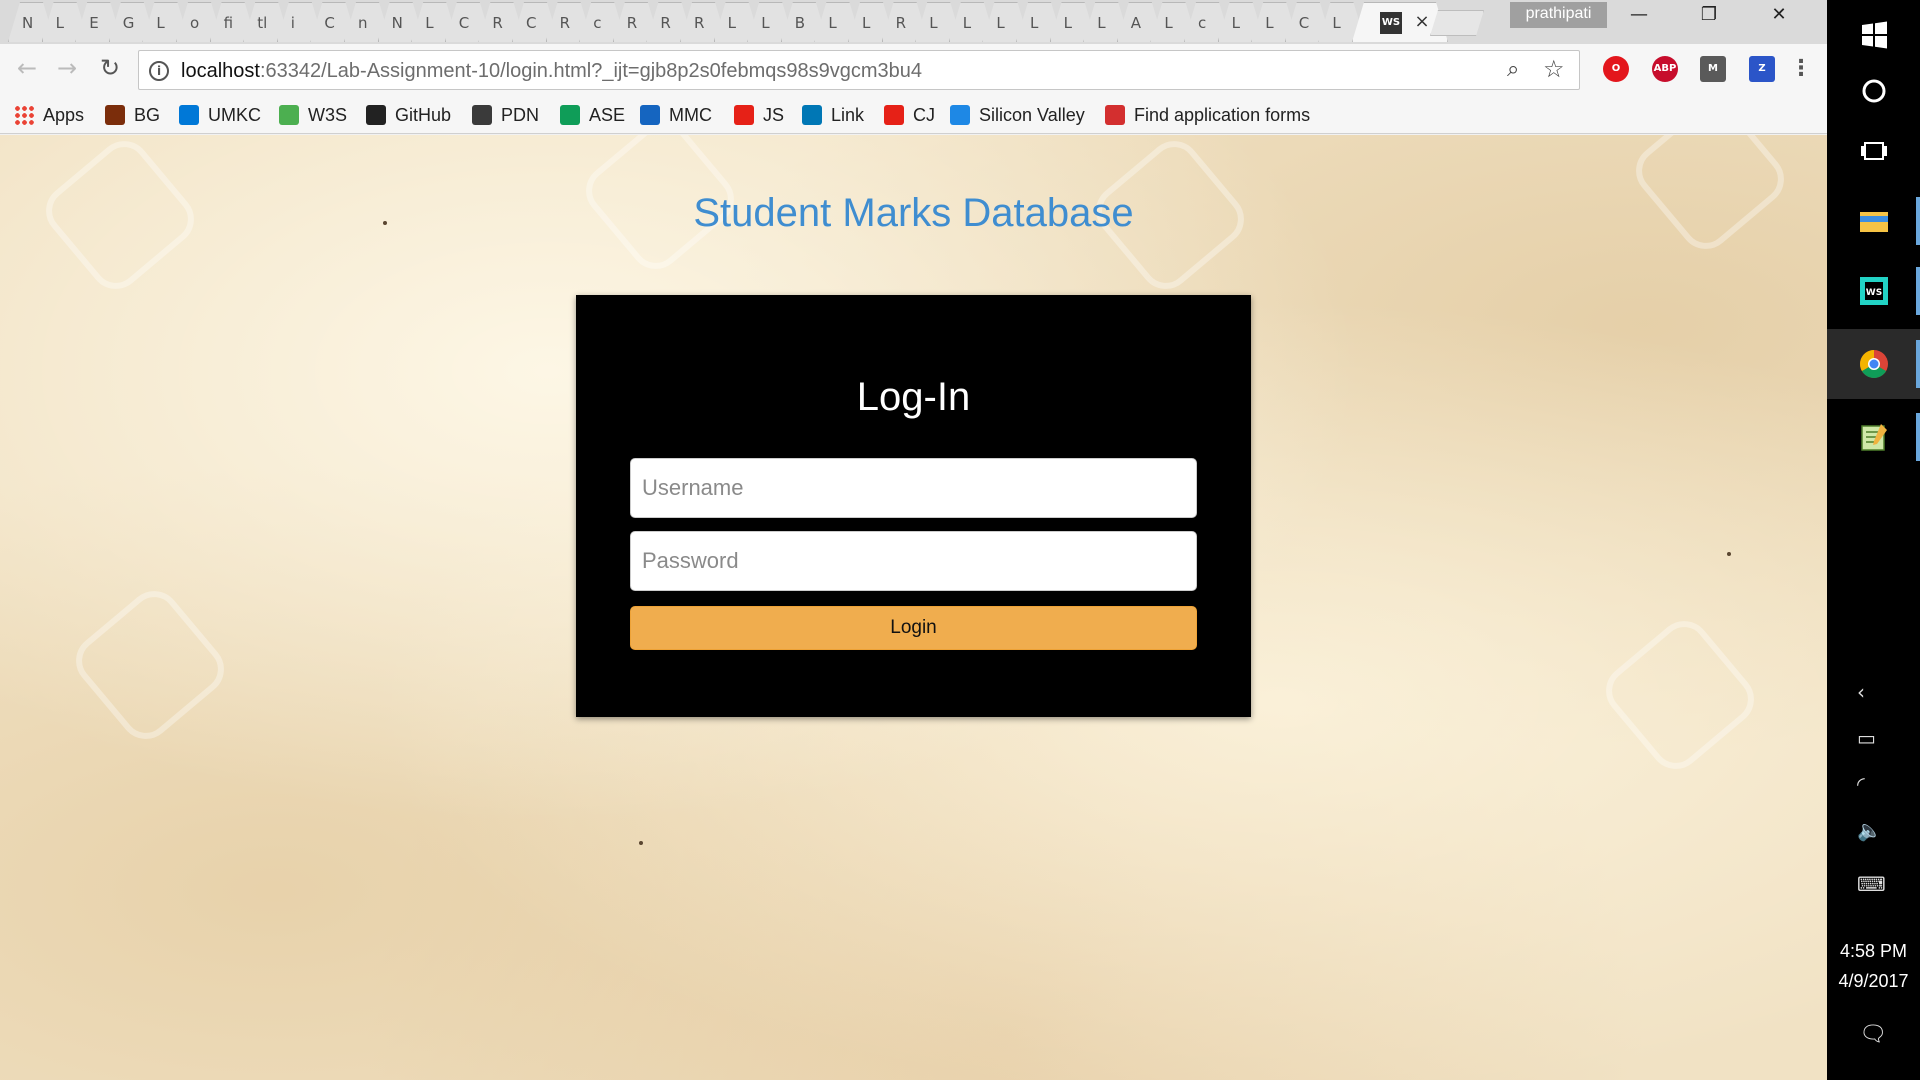  Describe the element at coordinates (505, 115) in the screenshot. I see `bookmark-pdn: PDN` at that location.